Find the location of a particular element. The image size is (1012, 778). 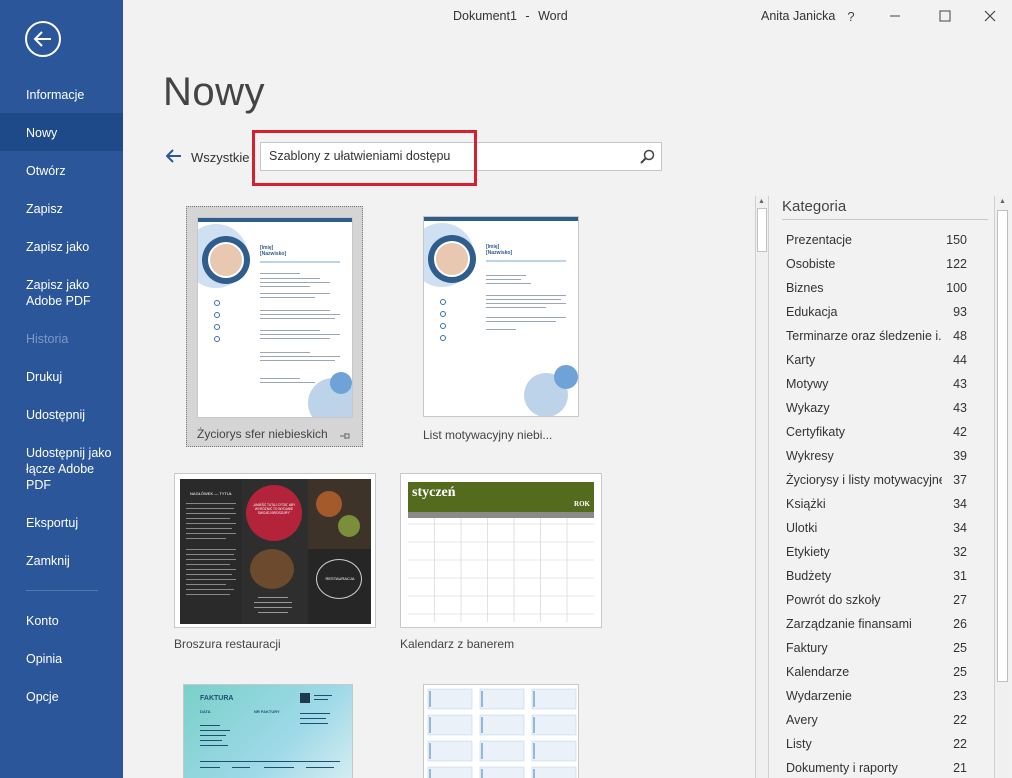

nav-feedback: Opinia is located at coordinates (61, 659).